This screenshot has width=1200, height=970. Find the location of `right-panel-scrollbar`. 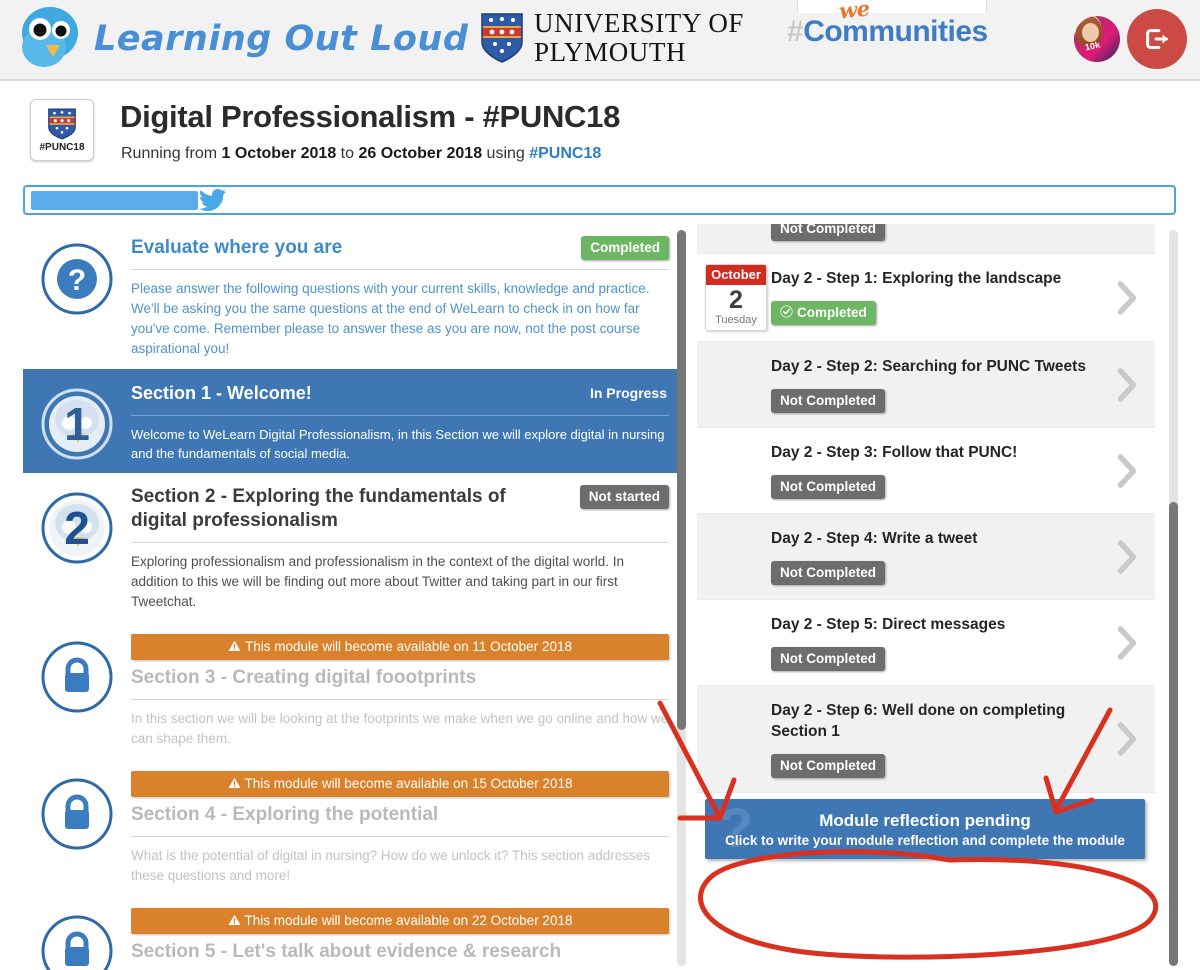

right-panel-scrollbar is located at coordinates (1173, 598).